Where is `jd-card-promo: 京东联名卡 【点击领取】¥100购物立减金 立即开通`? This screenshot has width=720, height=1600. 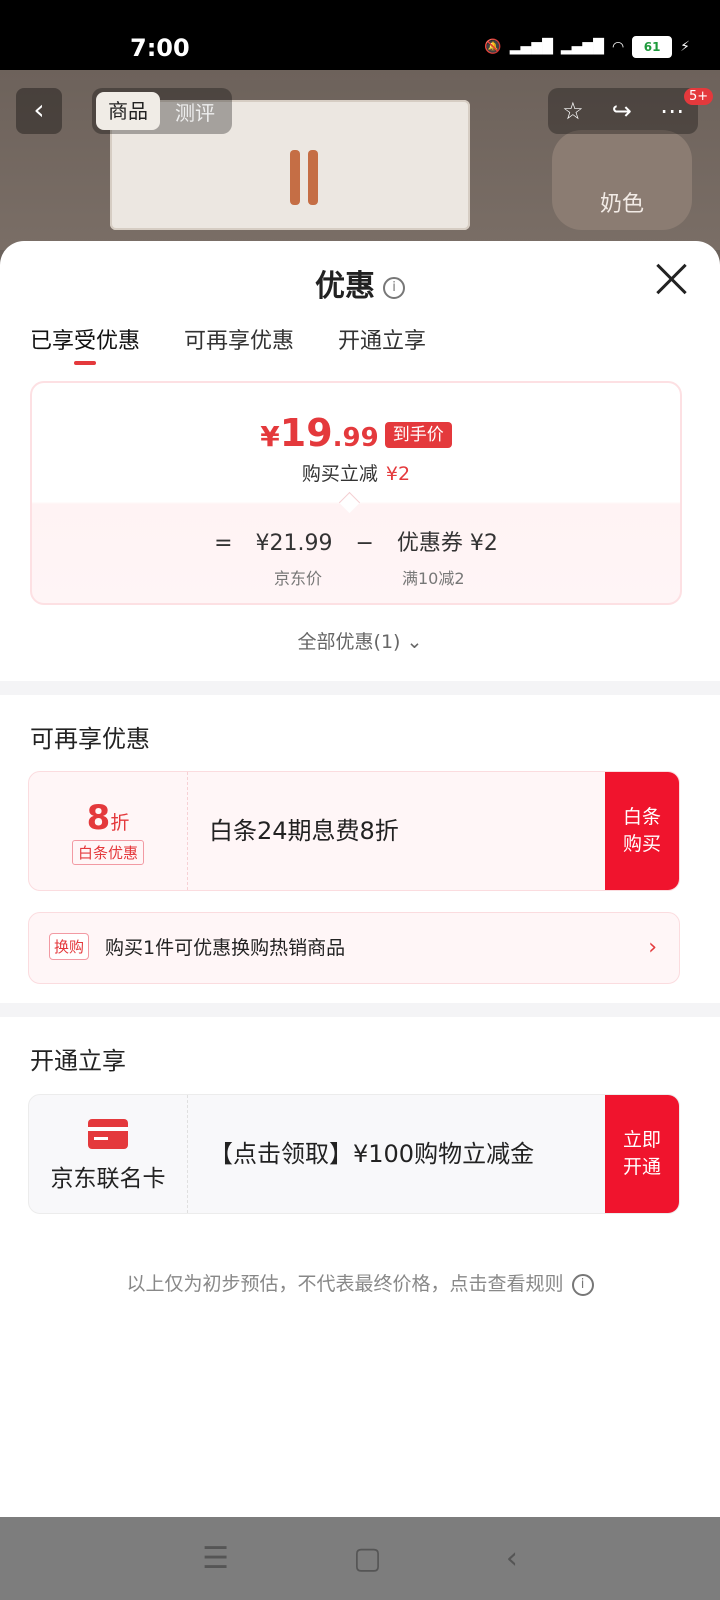
jd-card-promo: 京东联名卡 【点击领取】¥100购物立减金 立即开通 is located at coordinates (354, 1154).